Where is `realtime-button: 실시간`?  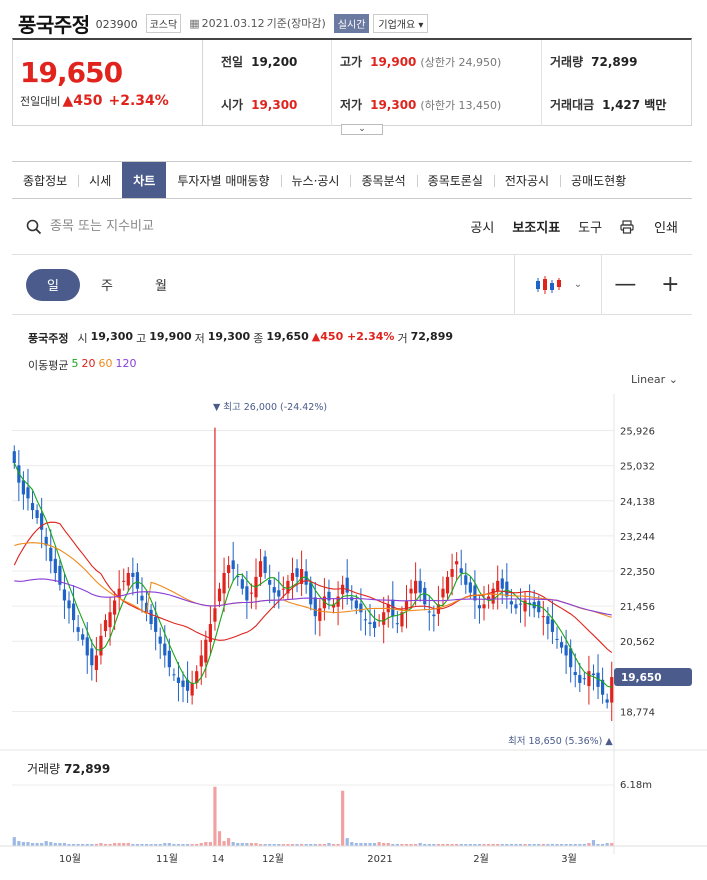 realtime-button: 실시간 is located at coordinates (351, 23).